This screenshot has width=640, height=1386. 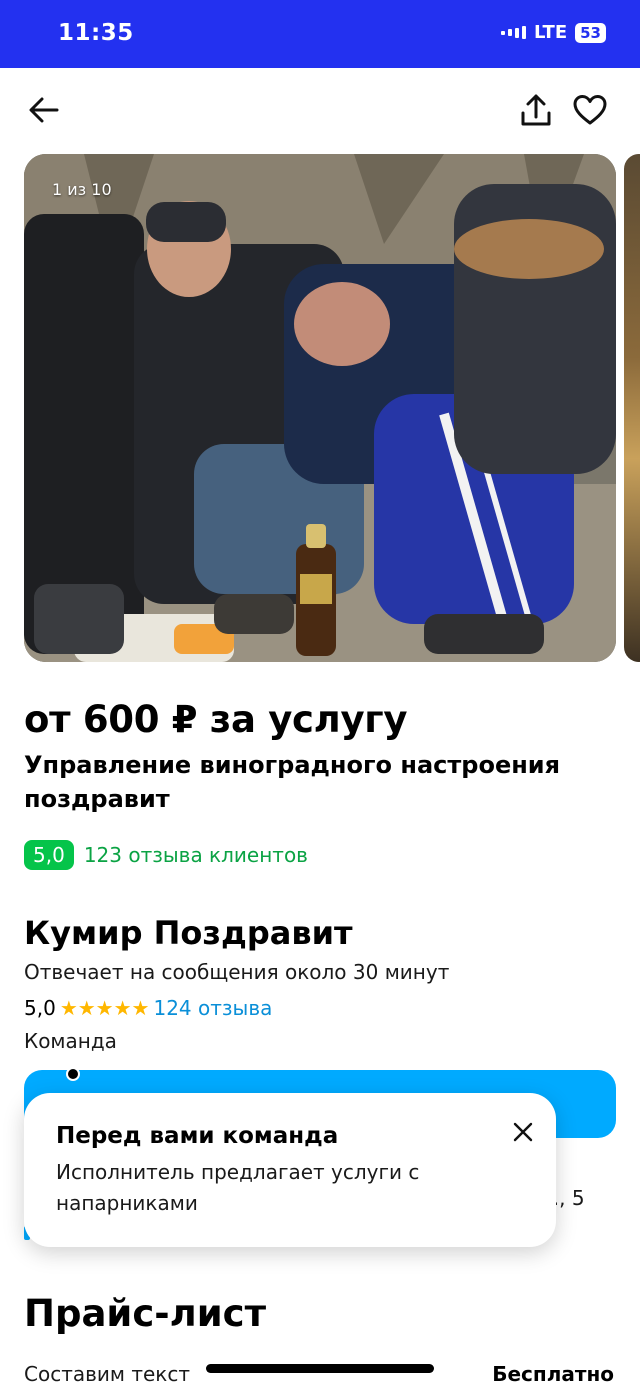 I want to click on price-item-name: Составим текст, so click(x=107, y=1374).